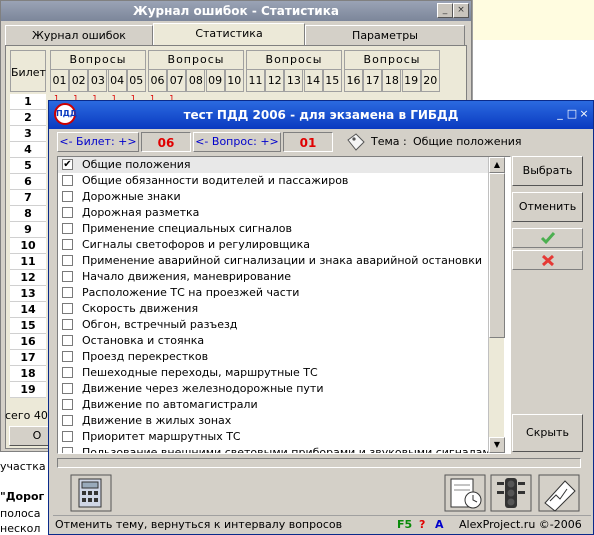 The width and height of the screenshot is (594, 535). What do you see at coordinates (28, 262) in the screenshot?
I see `ticket-row-number: 11` at bounding box center [28, 262].